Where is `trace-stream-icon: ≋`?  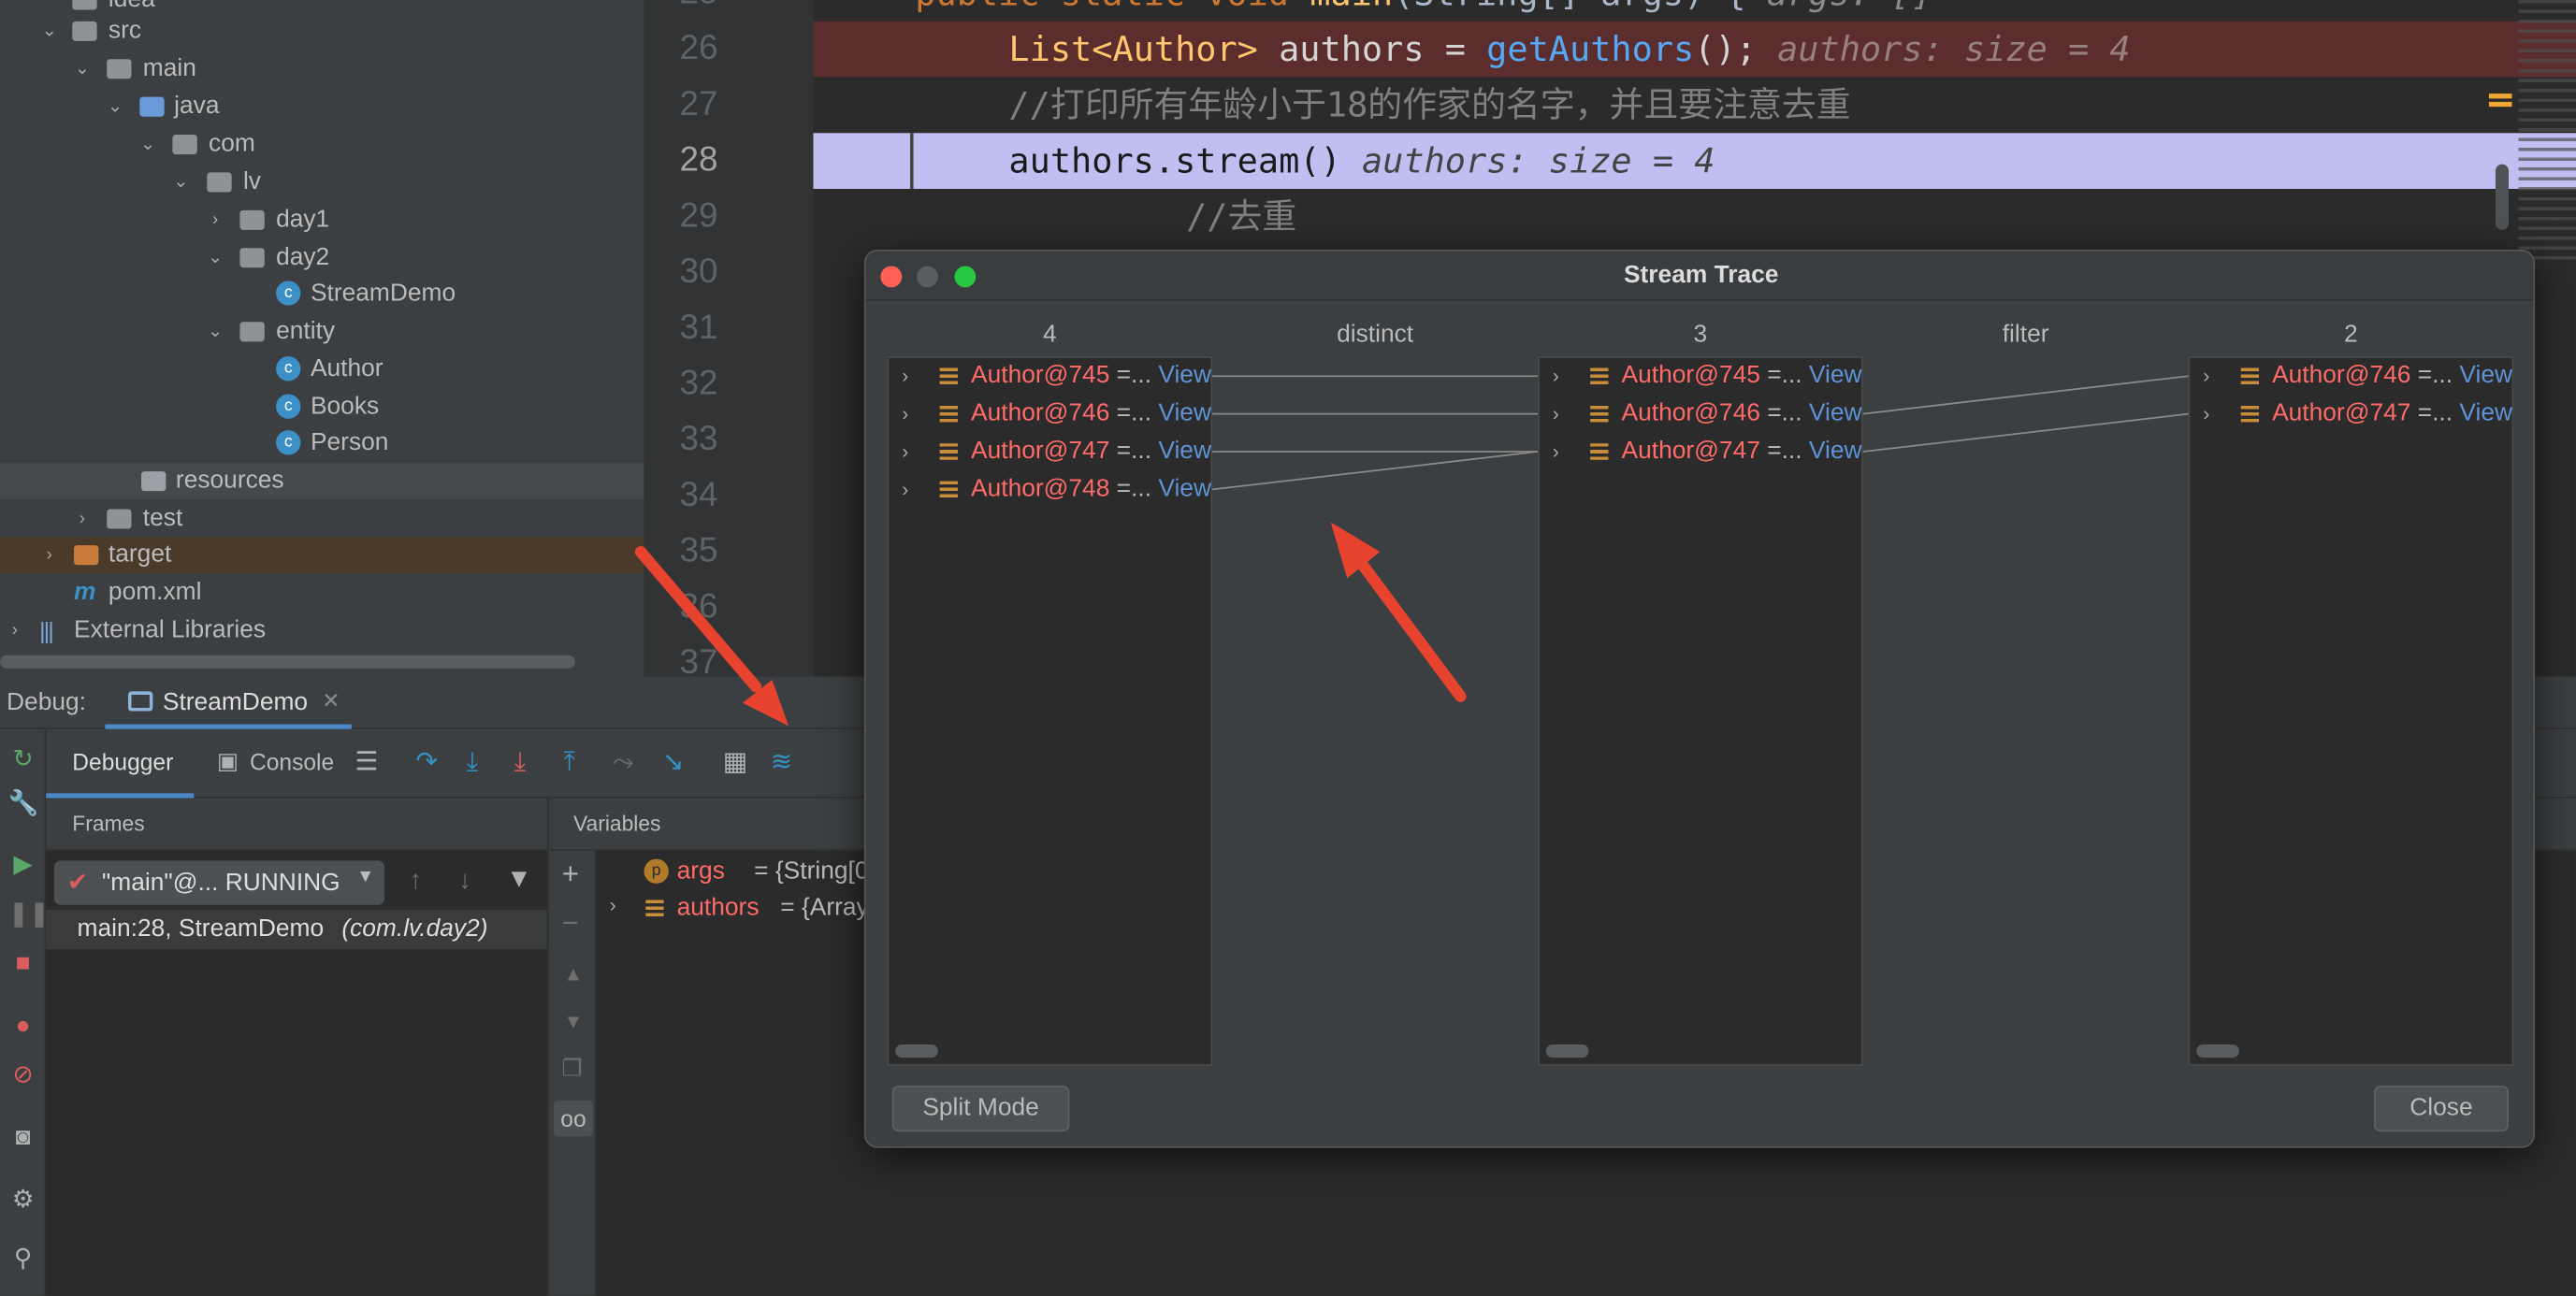 trace-stream-icon: ≋ is located at coordinates (782, 764).